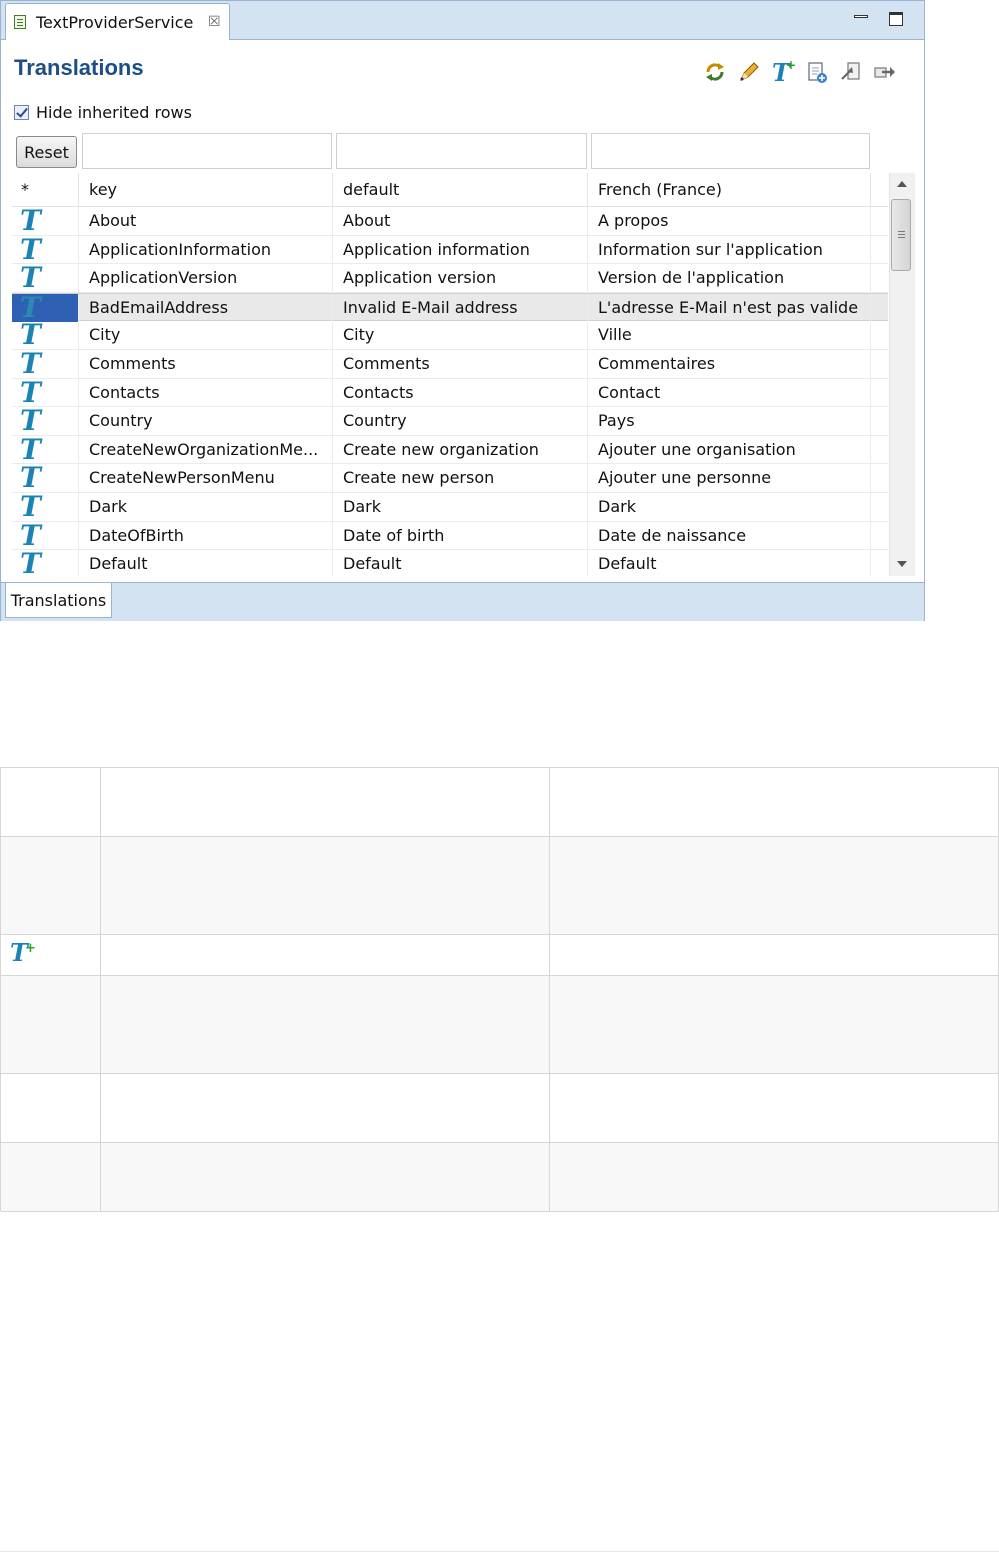 Image resolution: width=999 pixels, height=1553 pixels. I want to click on key-filter-input, so click(207, 151).